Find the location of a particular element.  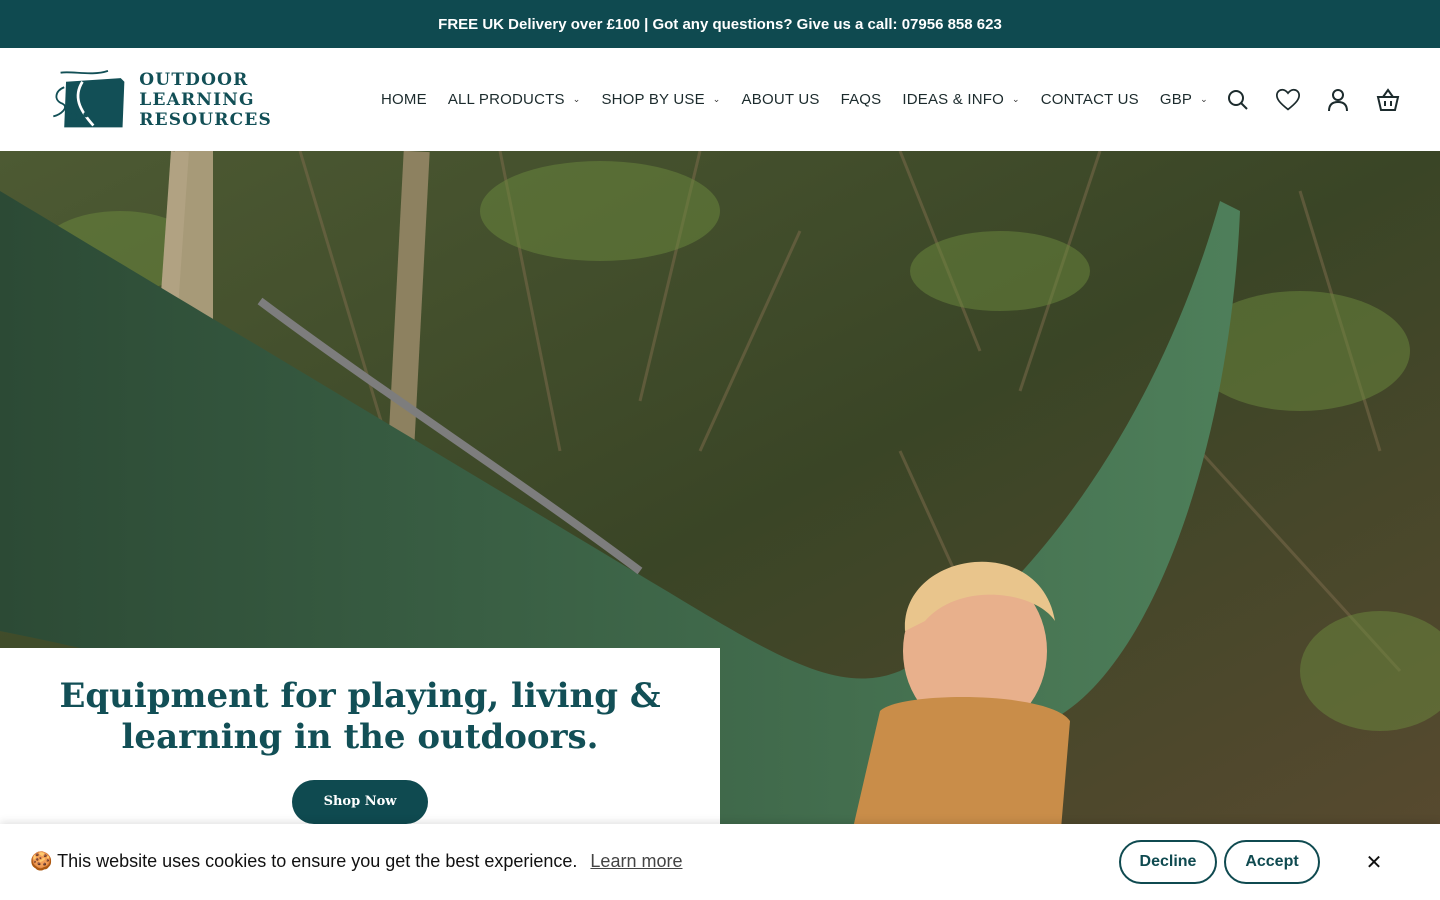

logo-line-2: LEARNING is located at coordinates (197, 100).